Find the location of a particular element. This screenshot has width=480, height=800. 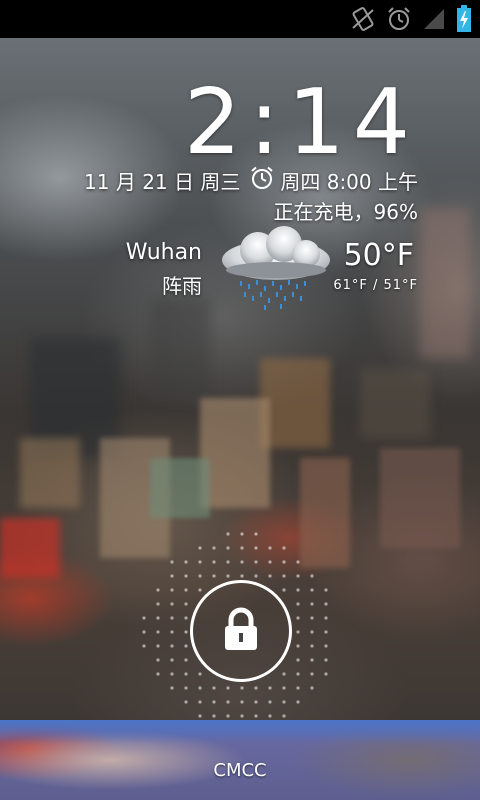

status-bar is located at coordinates (240, 19).